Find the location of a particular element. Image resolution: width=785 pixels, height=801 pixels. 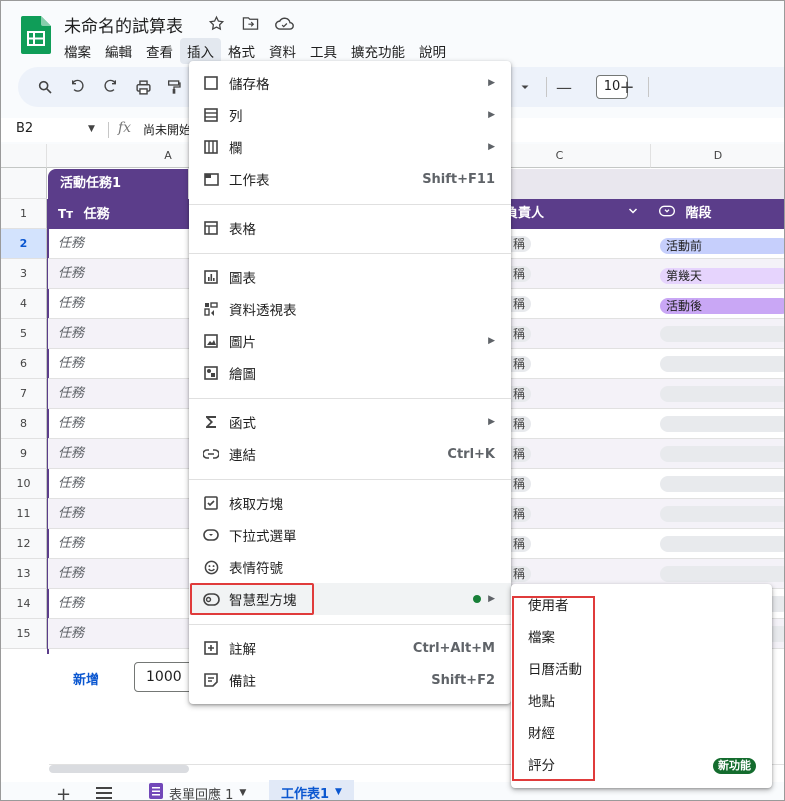

sheet-tab-sheet1: 工作表1 ▼ is located at coordinates (311, 790).